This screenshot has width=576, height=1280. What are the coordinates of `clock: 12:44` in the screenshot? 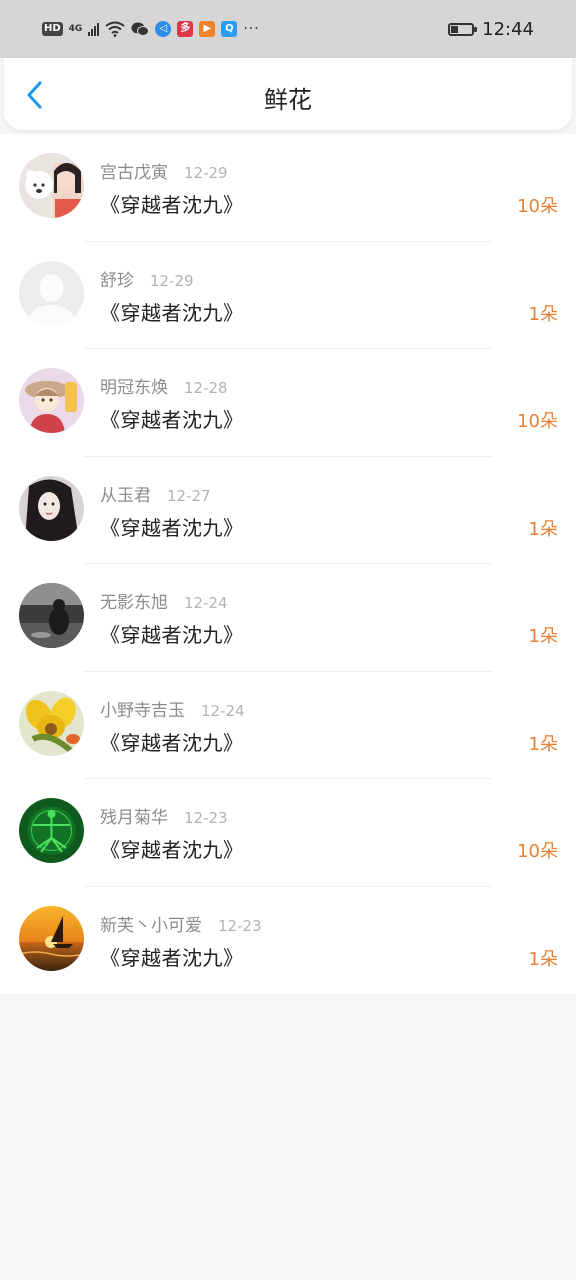 It's located at (508, 29).